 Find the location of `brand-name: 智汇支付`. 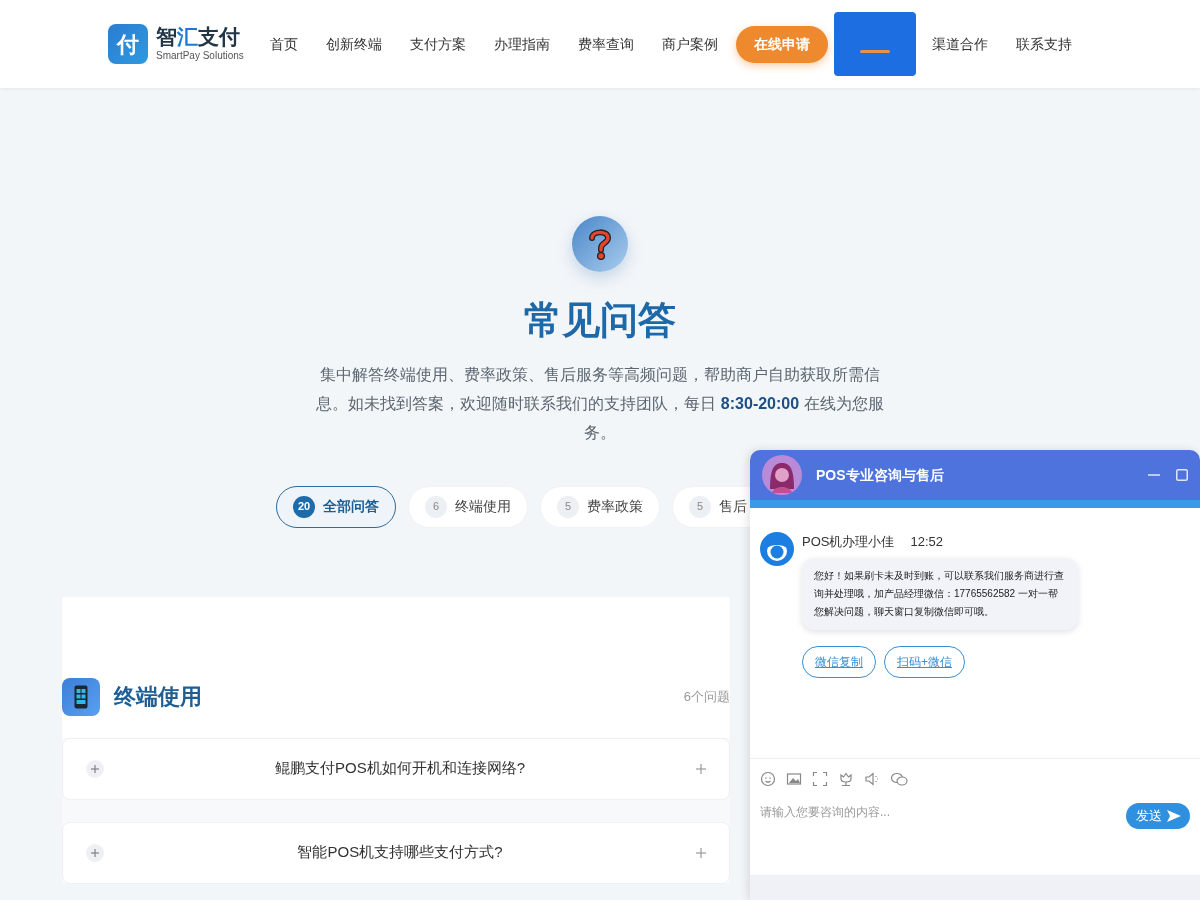

brand-name: 智汇支付 is located at coordinates (198, 36).